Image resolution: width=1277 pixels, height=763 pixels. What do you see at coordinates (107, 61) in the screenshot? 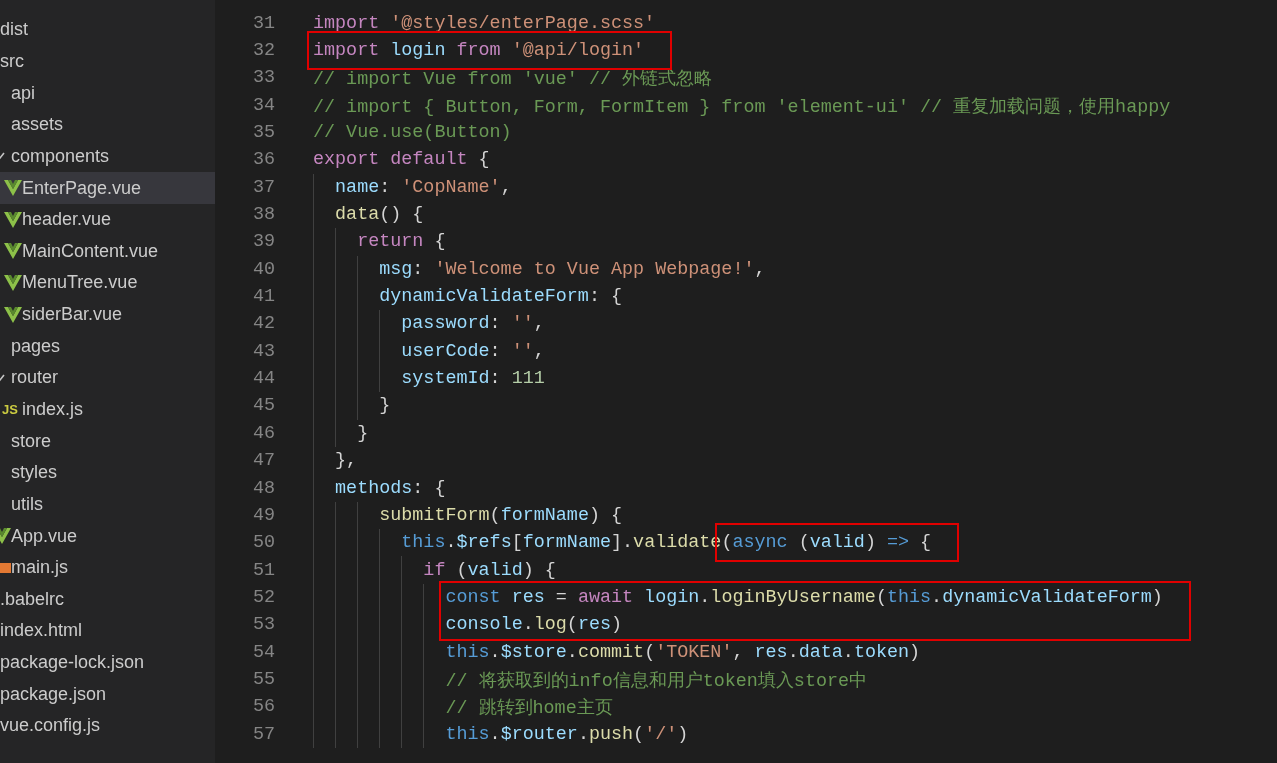
I see `file-tree-item: src` at bounding box center [107, 61].